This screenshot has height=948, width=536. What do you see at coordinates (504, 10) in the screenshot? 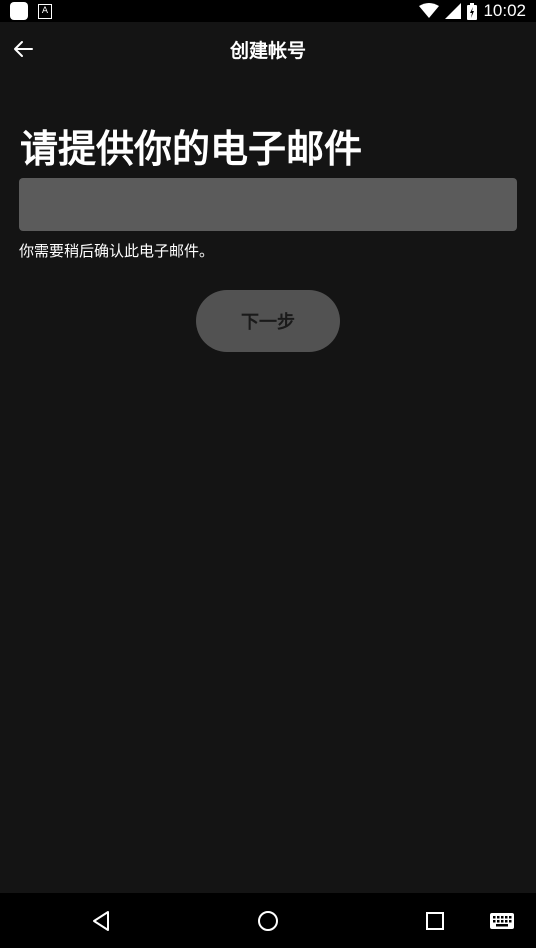
I see `status-time: 10:02` at bounding box center [504, 10].